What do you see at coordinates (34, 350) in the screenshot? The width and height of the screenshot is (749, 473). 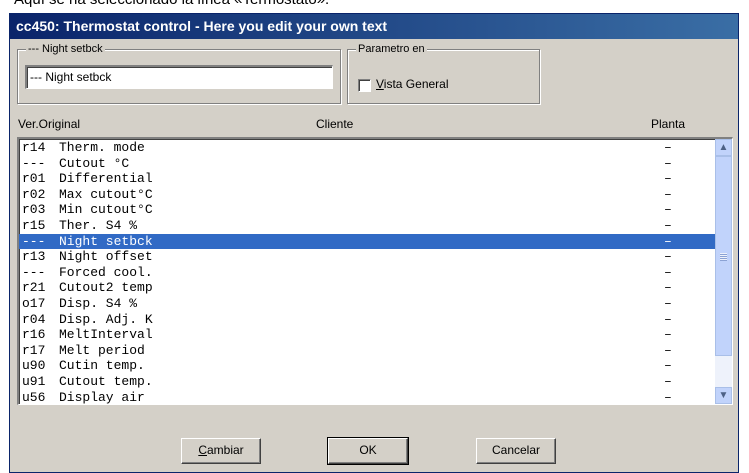 I see `row-code: r17` at bounding box center [34, 350].